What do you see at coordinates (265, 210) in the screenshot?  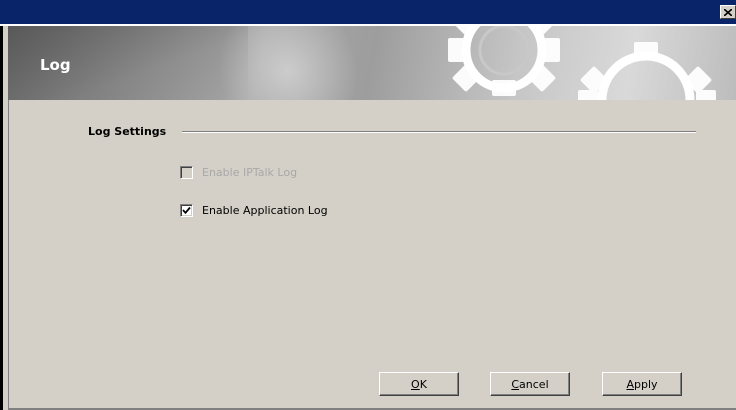 I see `enable-application-log-label: Enable Application Log` at bounding box center [265, 210].